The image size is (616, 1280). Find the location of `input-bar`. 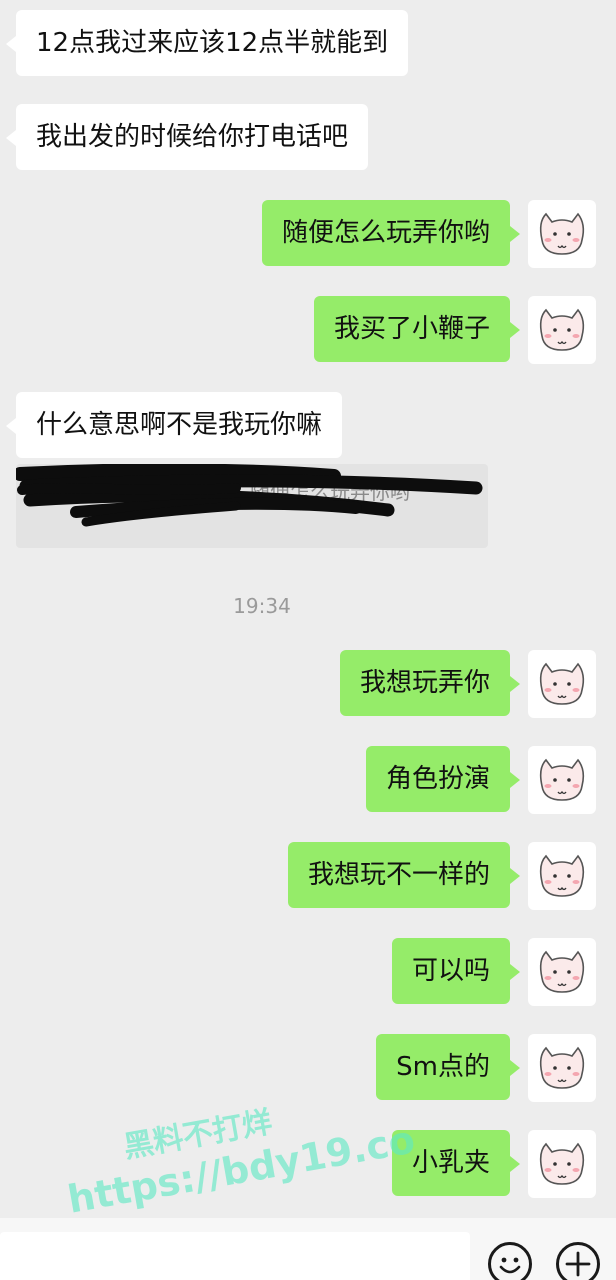

input-bar is located at coordinates (308, 1249).